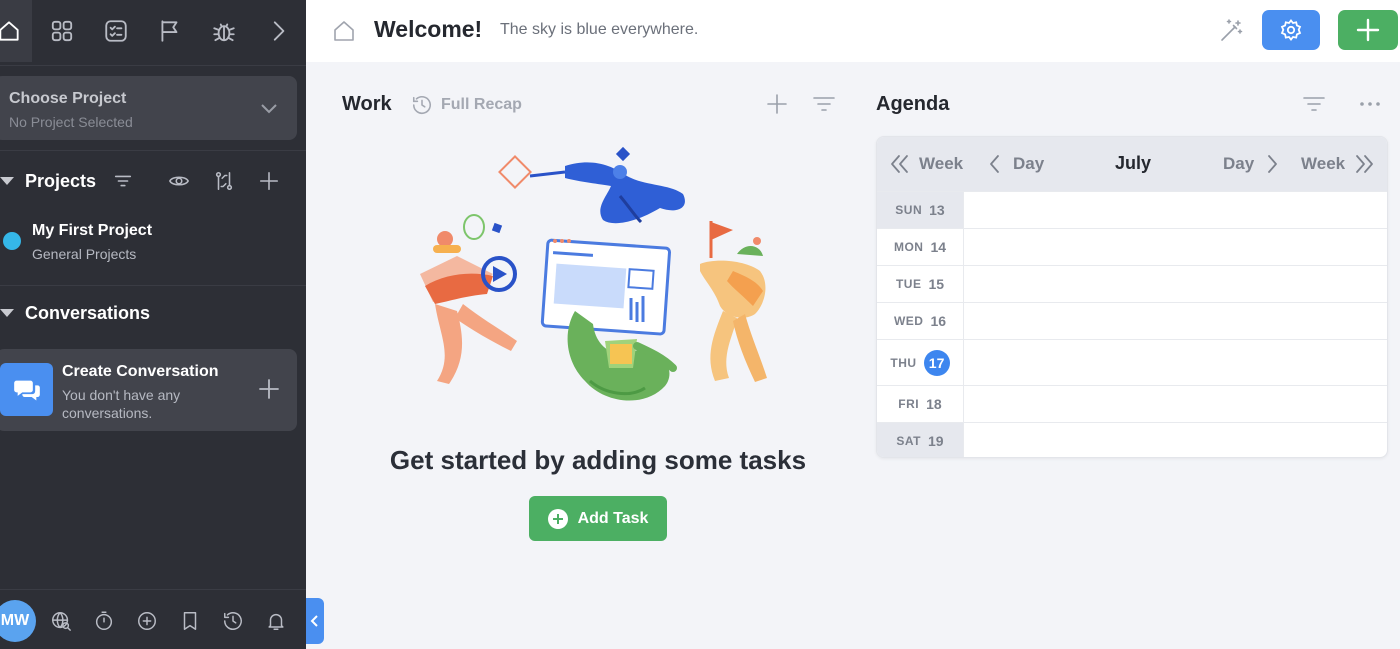 The width and height of the screenshot is (1400, 649). What do you see at coordinates (61, 180) in the screenshot?
I see `projects-section-title: Projects` at bounding box center [61, 180].